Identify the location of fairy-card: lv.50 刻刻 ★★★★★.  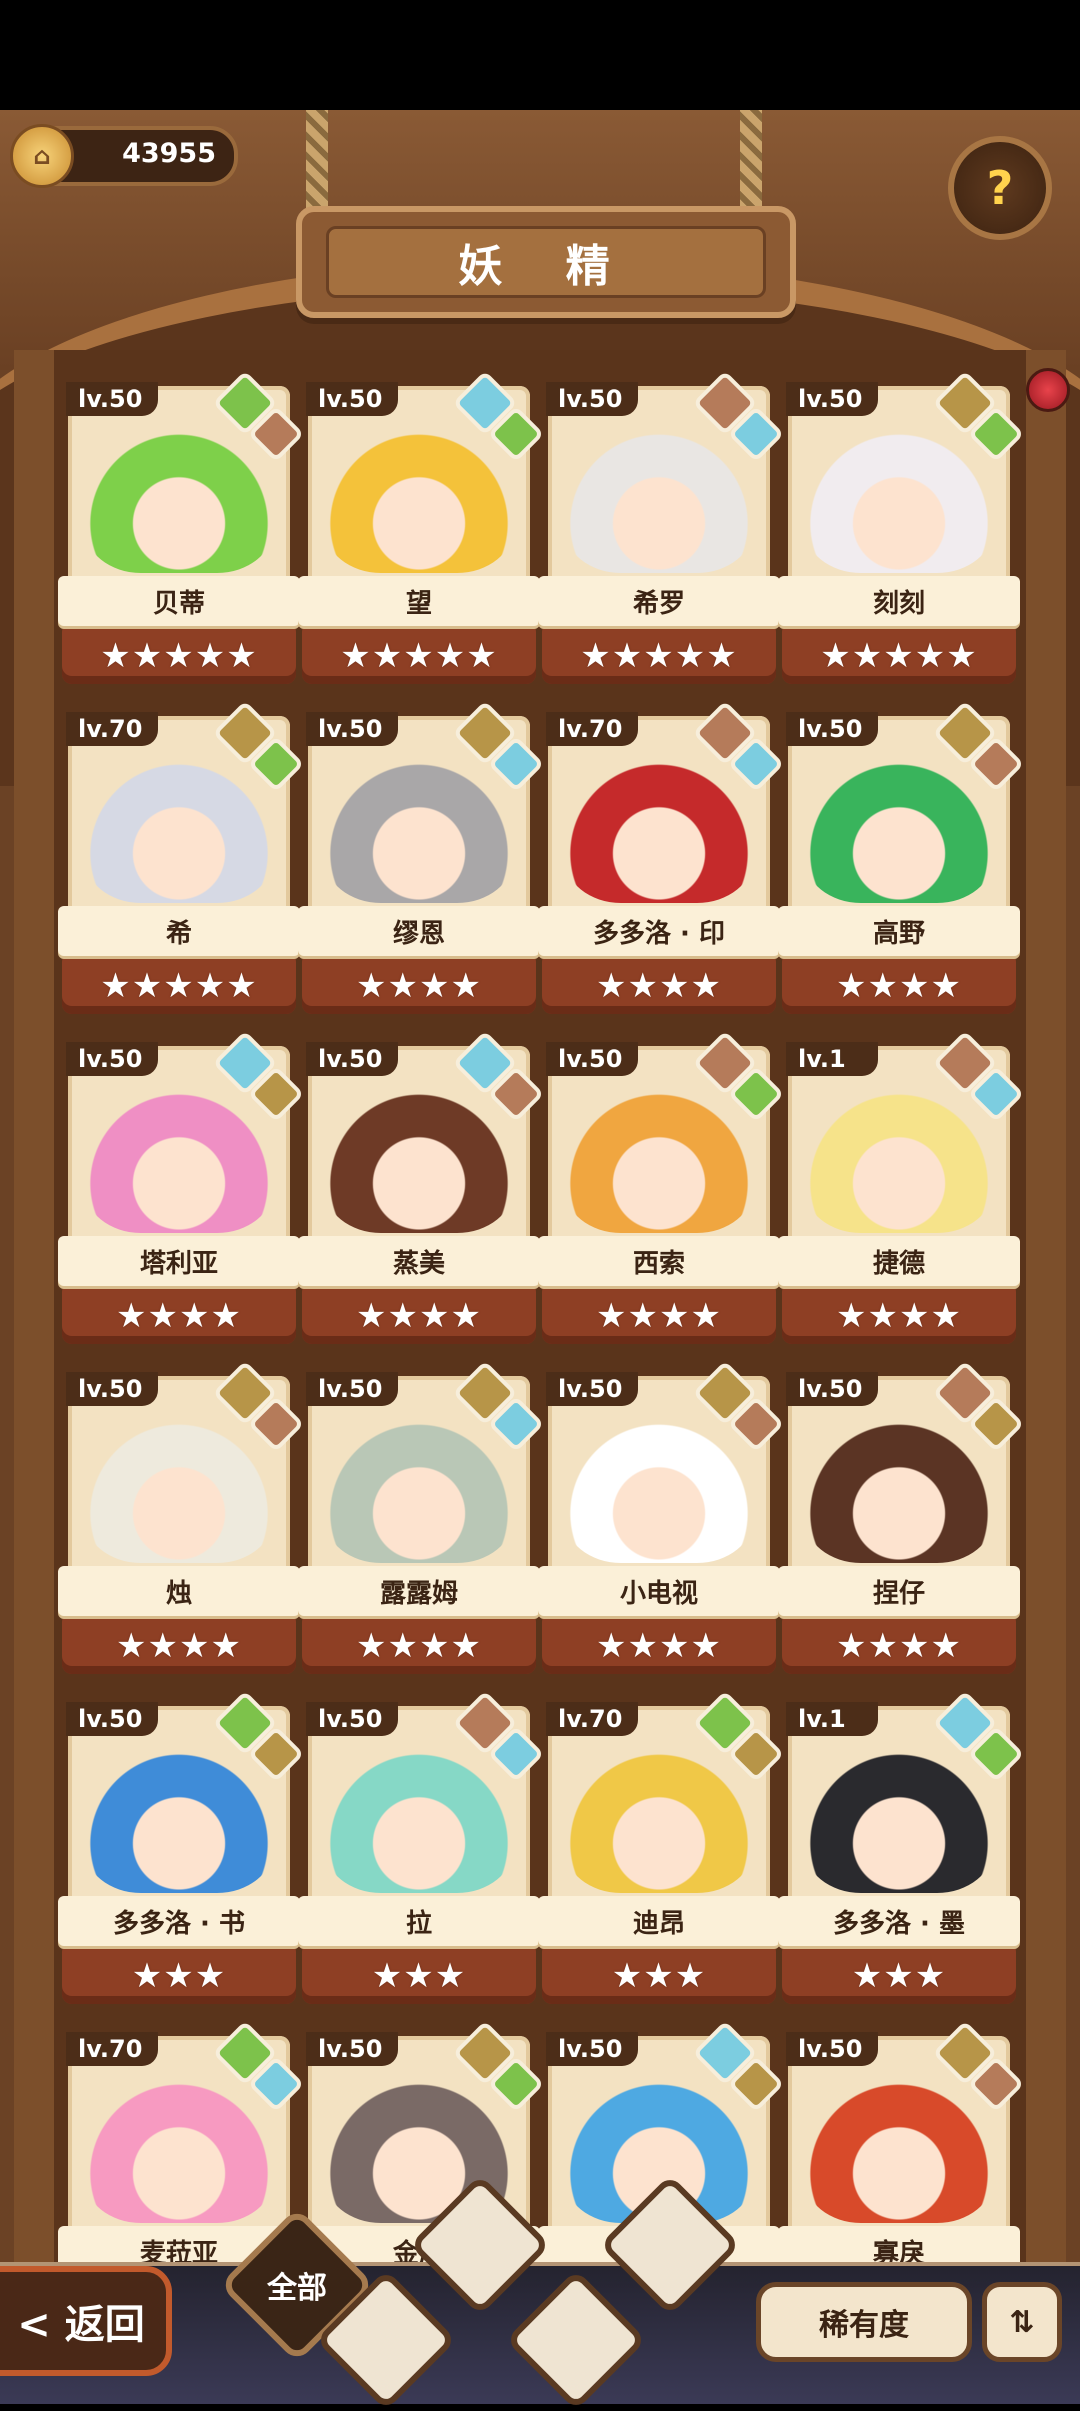
(901, 527).